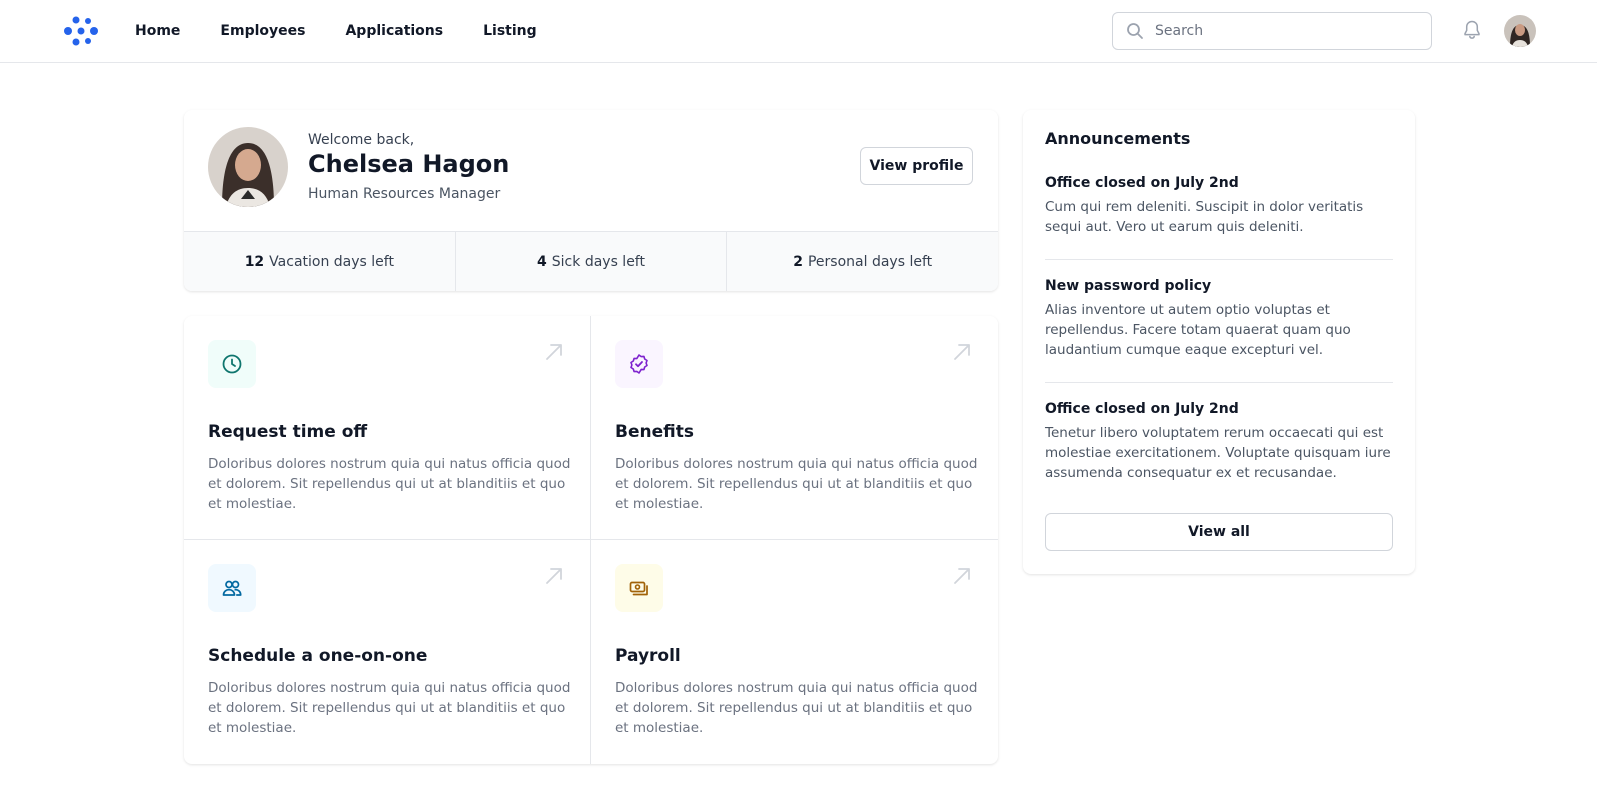 This screenshot has height=800, width=1597. I want to click on stat-vacation: 12 Vacation days left, so click(320, 261).